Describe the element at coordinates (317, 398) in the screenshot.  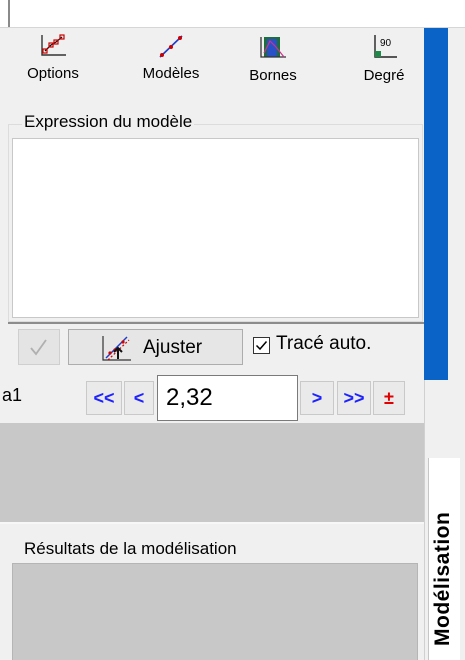
I see `increment-button: >` at that location.